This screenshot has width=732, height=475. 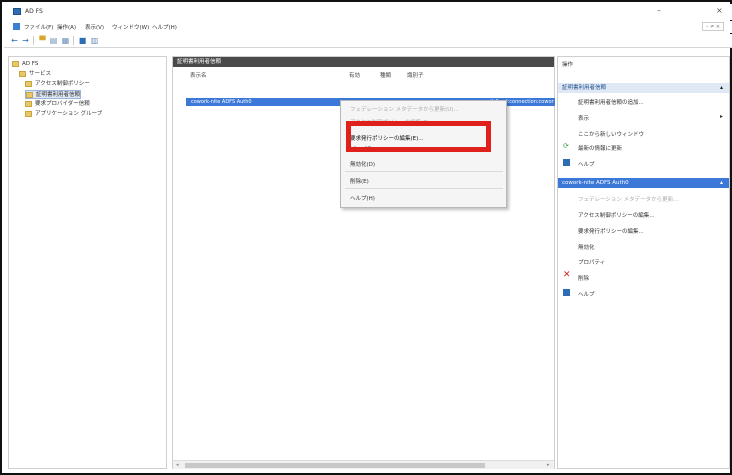 What do you see at coordinates (363, 62) in the screenshot?
I see `results-header: 証明書利用者信頼` at bounding box center [363, 62].